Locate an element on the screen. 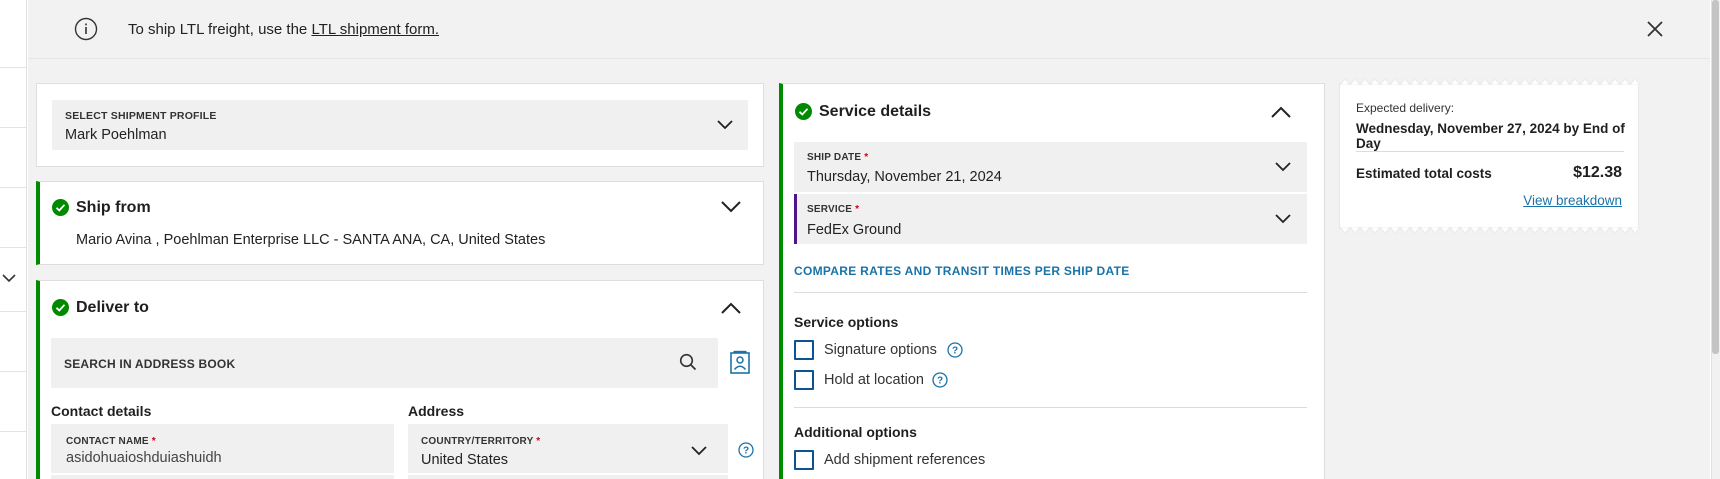  hold-at-location-label: Hold at location is located at coordinates (874, 380).